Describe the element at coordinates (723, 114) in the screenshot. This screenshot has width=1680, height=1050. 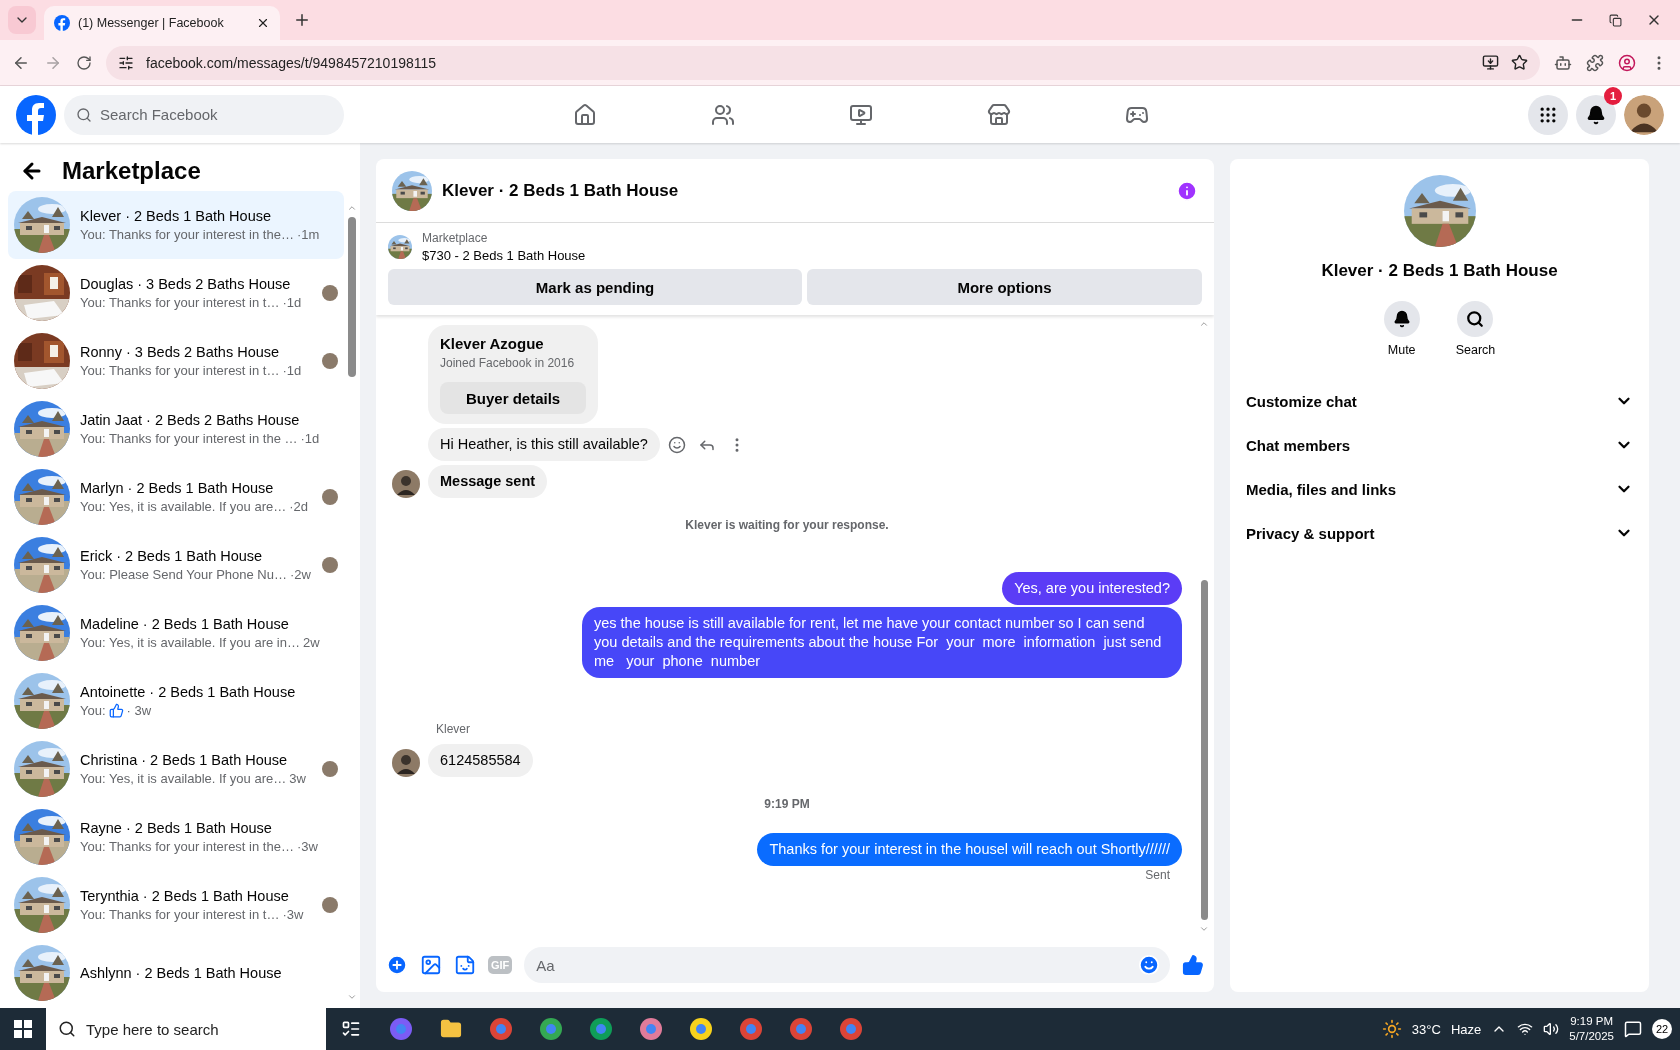
I see `friends-icon` at that location.